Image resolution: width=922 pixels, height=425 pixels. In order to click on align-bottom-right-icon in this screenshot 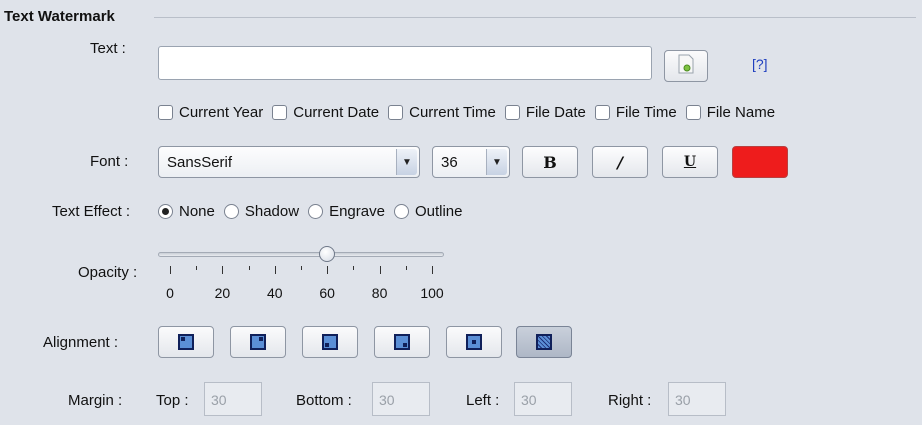, I will do `click(402, 342)`.